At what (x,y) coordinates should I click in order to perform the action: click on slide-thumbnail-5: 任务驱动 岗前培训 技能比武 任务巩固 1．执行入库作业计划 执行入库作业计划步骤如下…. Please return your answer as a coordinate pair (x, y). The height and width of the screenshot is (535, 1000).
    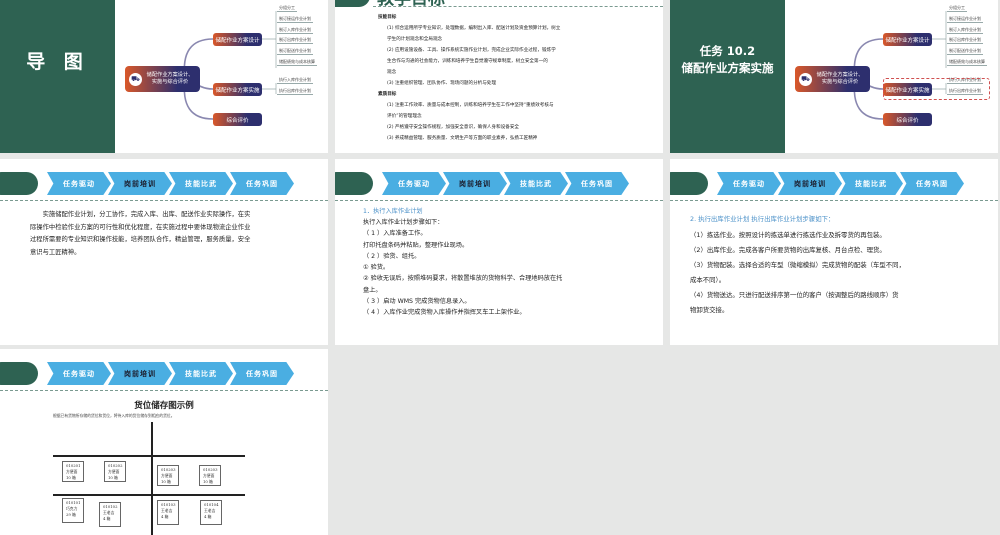
    Looking at the image, I should click on (499, 252).